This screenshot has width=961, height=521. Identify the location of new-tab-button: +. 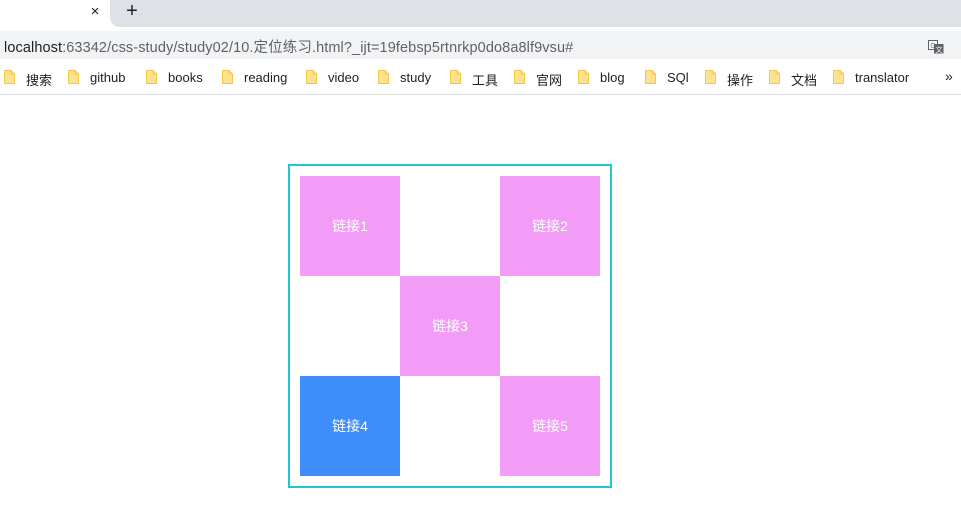
(132, 11).